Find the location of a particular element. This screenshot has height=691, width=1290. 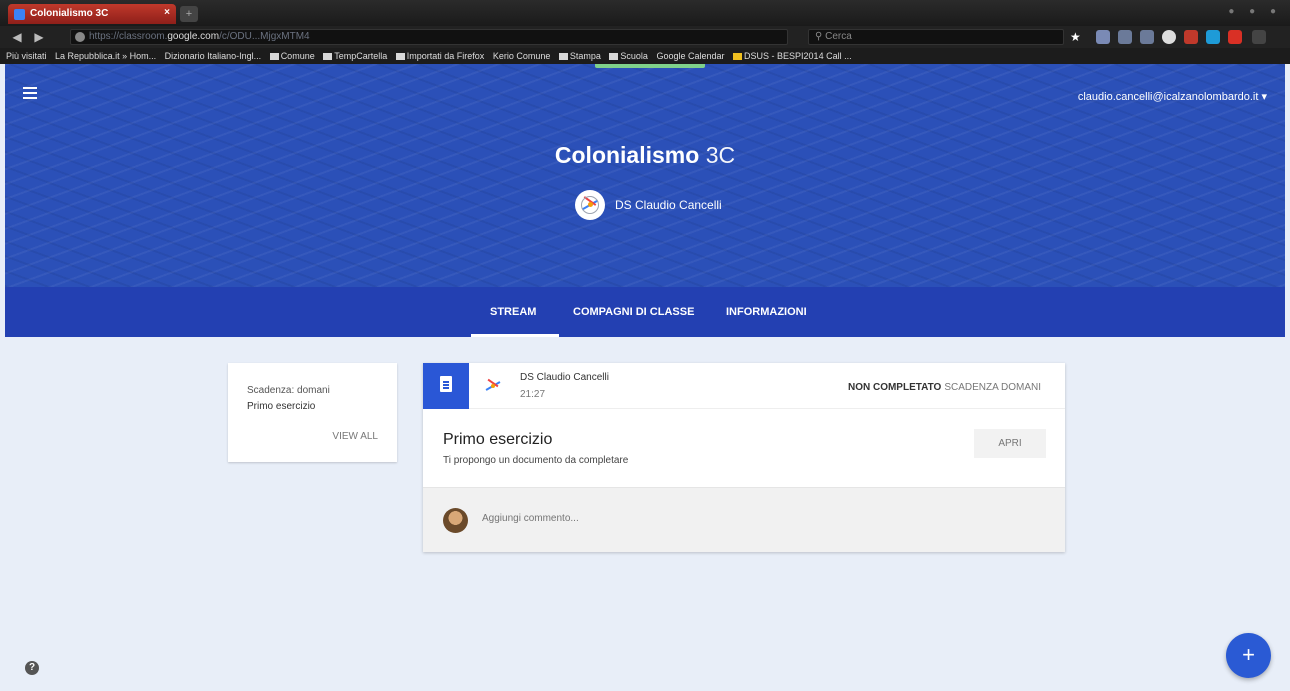

upcoming-item-link: Primo esercizio is located at coordinates (281, 406).